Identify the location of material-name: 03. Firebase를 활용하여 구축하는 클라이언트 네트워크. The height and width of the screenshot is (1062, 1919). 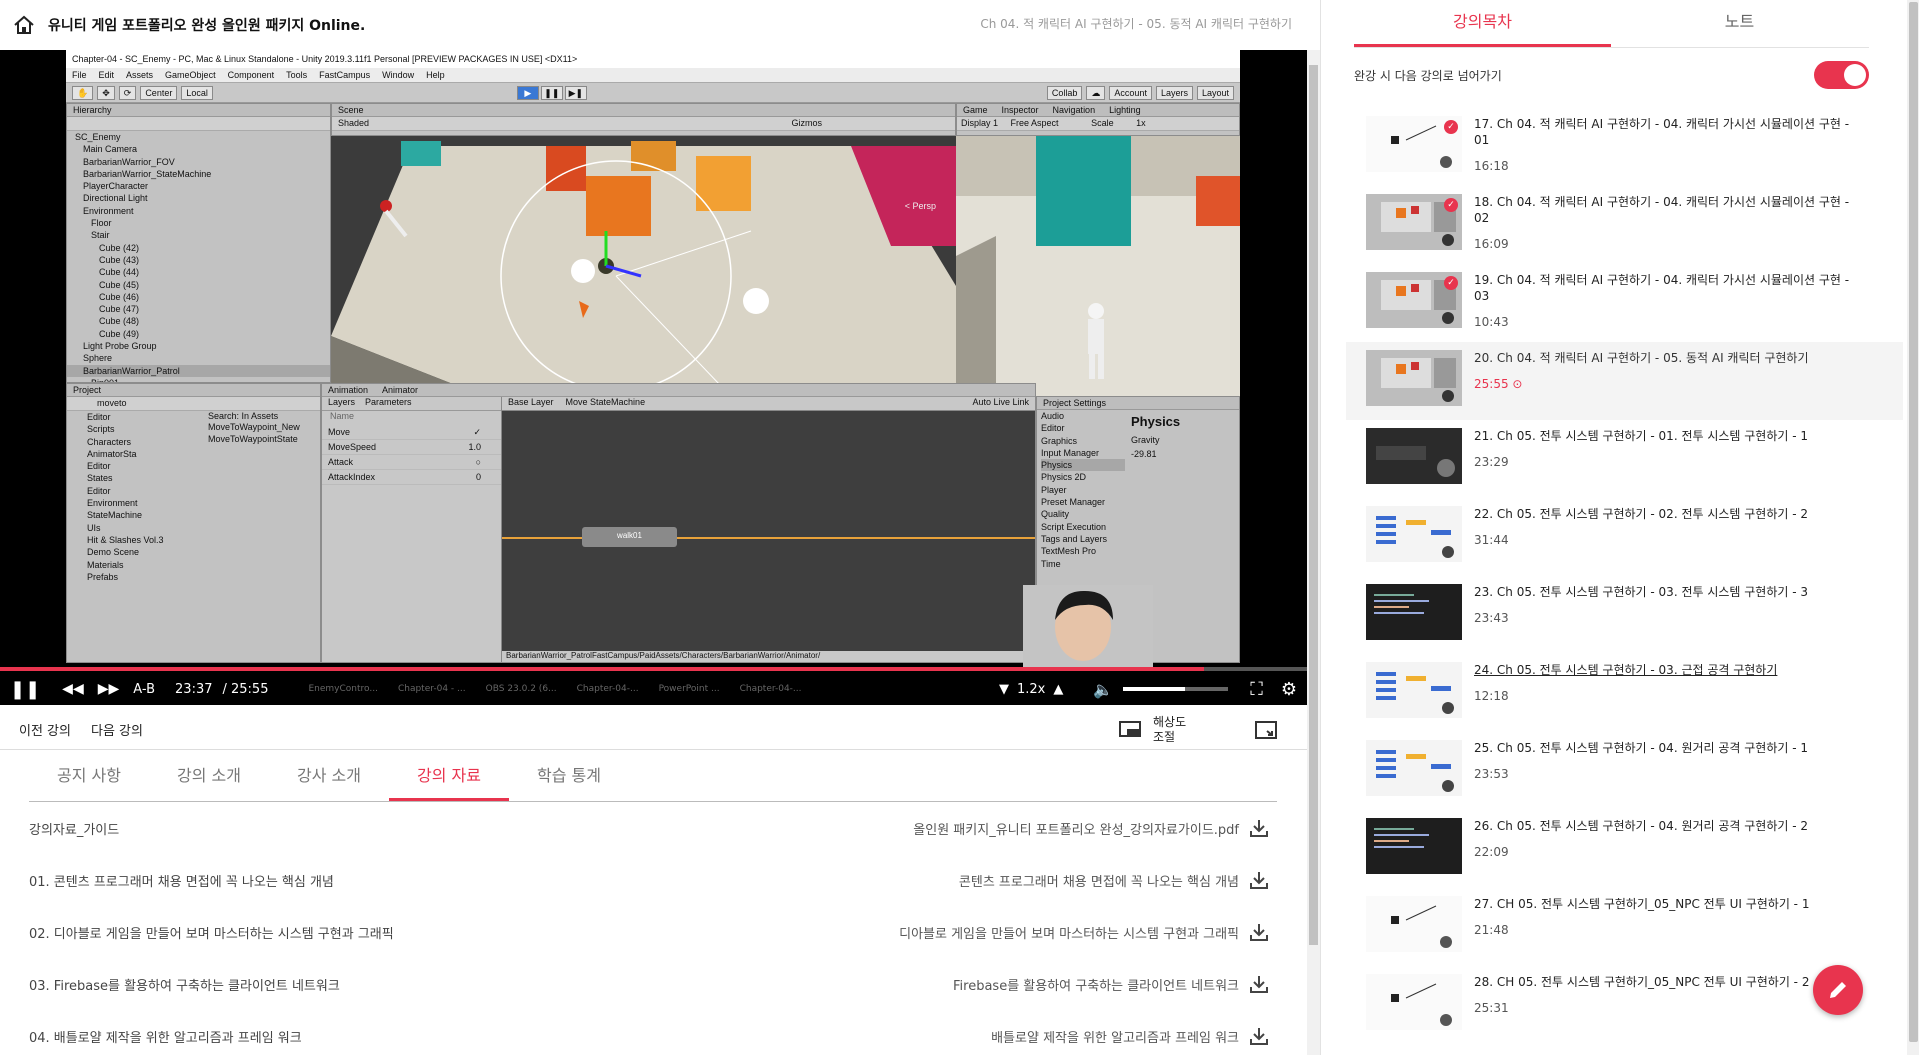
(184, 986).